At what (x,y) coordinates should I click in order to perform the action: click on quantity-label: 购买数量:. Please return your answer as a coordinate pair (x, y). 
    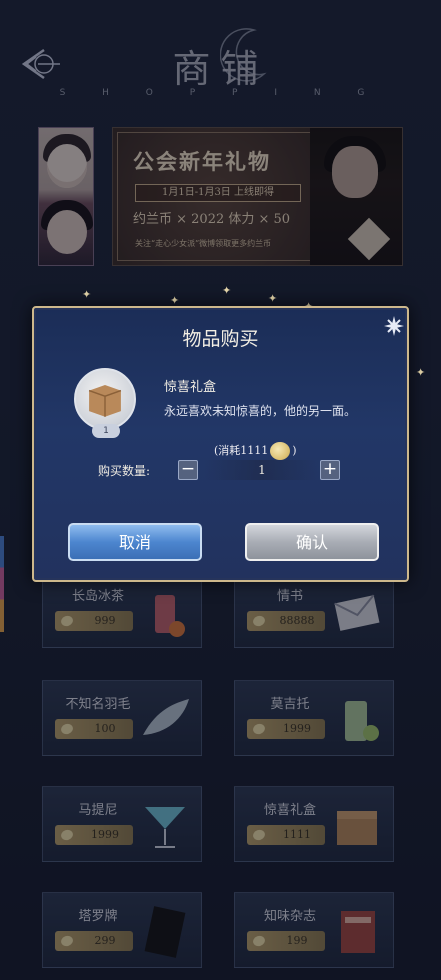
    Looking at the image, I should click on (124, 471).